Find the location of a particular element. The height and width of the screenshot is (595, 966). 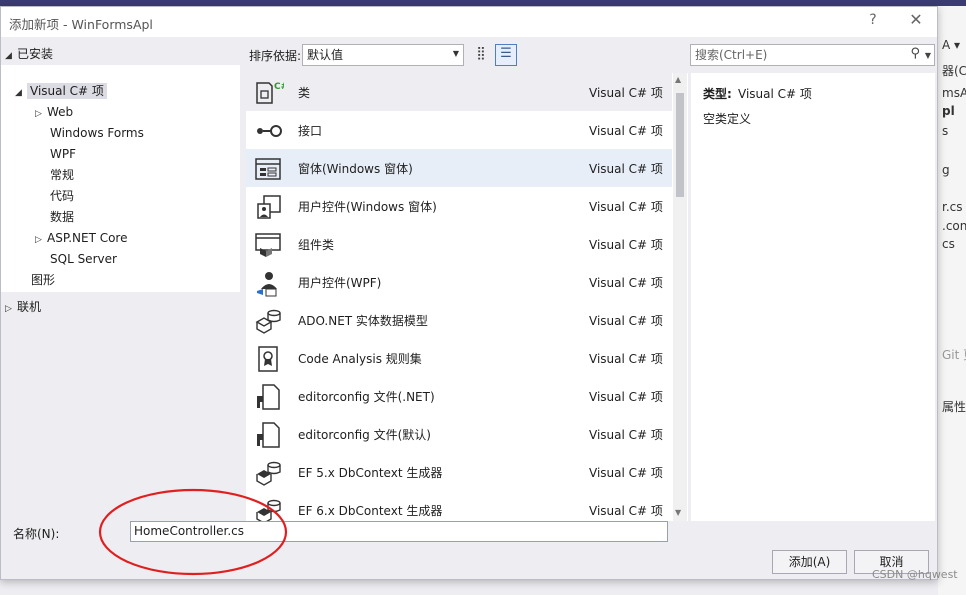

template-name: 接口 is located at coordinates (310, 131).